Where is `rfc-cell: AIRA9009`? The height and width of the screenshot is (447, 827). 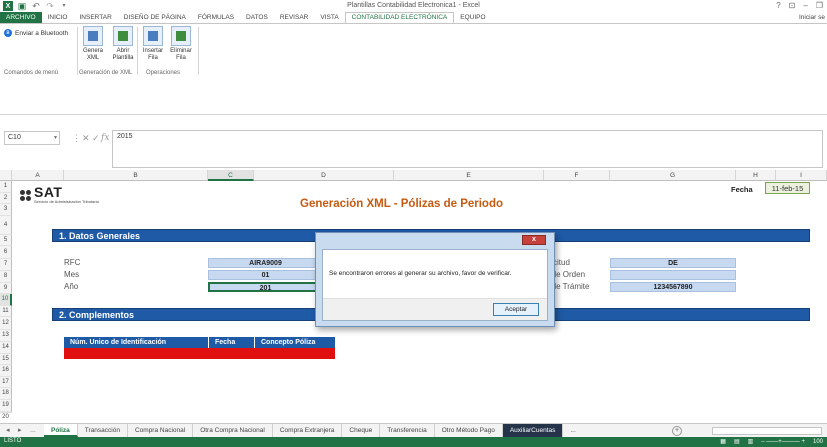
rfc-cell: AIRA9009 is located at coordinates (265, 263).